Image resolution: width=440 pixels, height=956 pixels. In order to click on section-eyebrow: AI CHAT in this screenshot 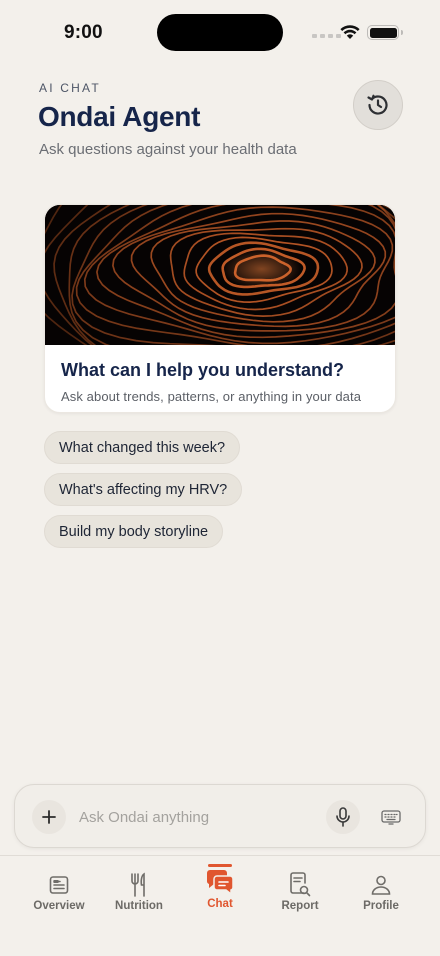, I will do `click(70, 88)`.